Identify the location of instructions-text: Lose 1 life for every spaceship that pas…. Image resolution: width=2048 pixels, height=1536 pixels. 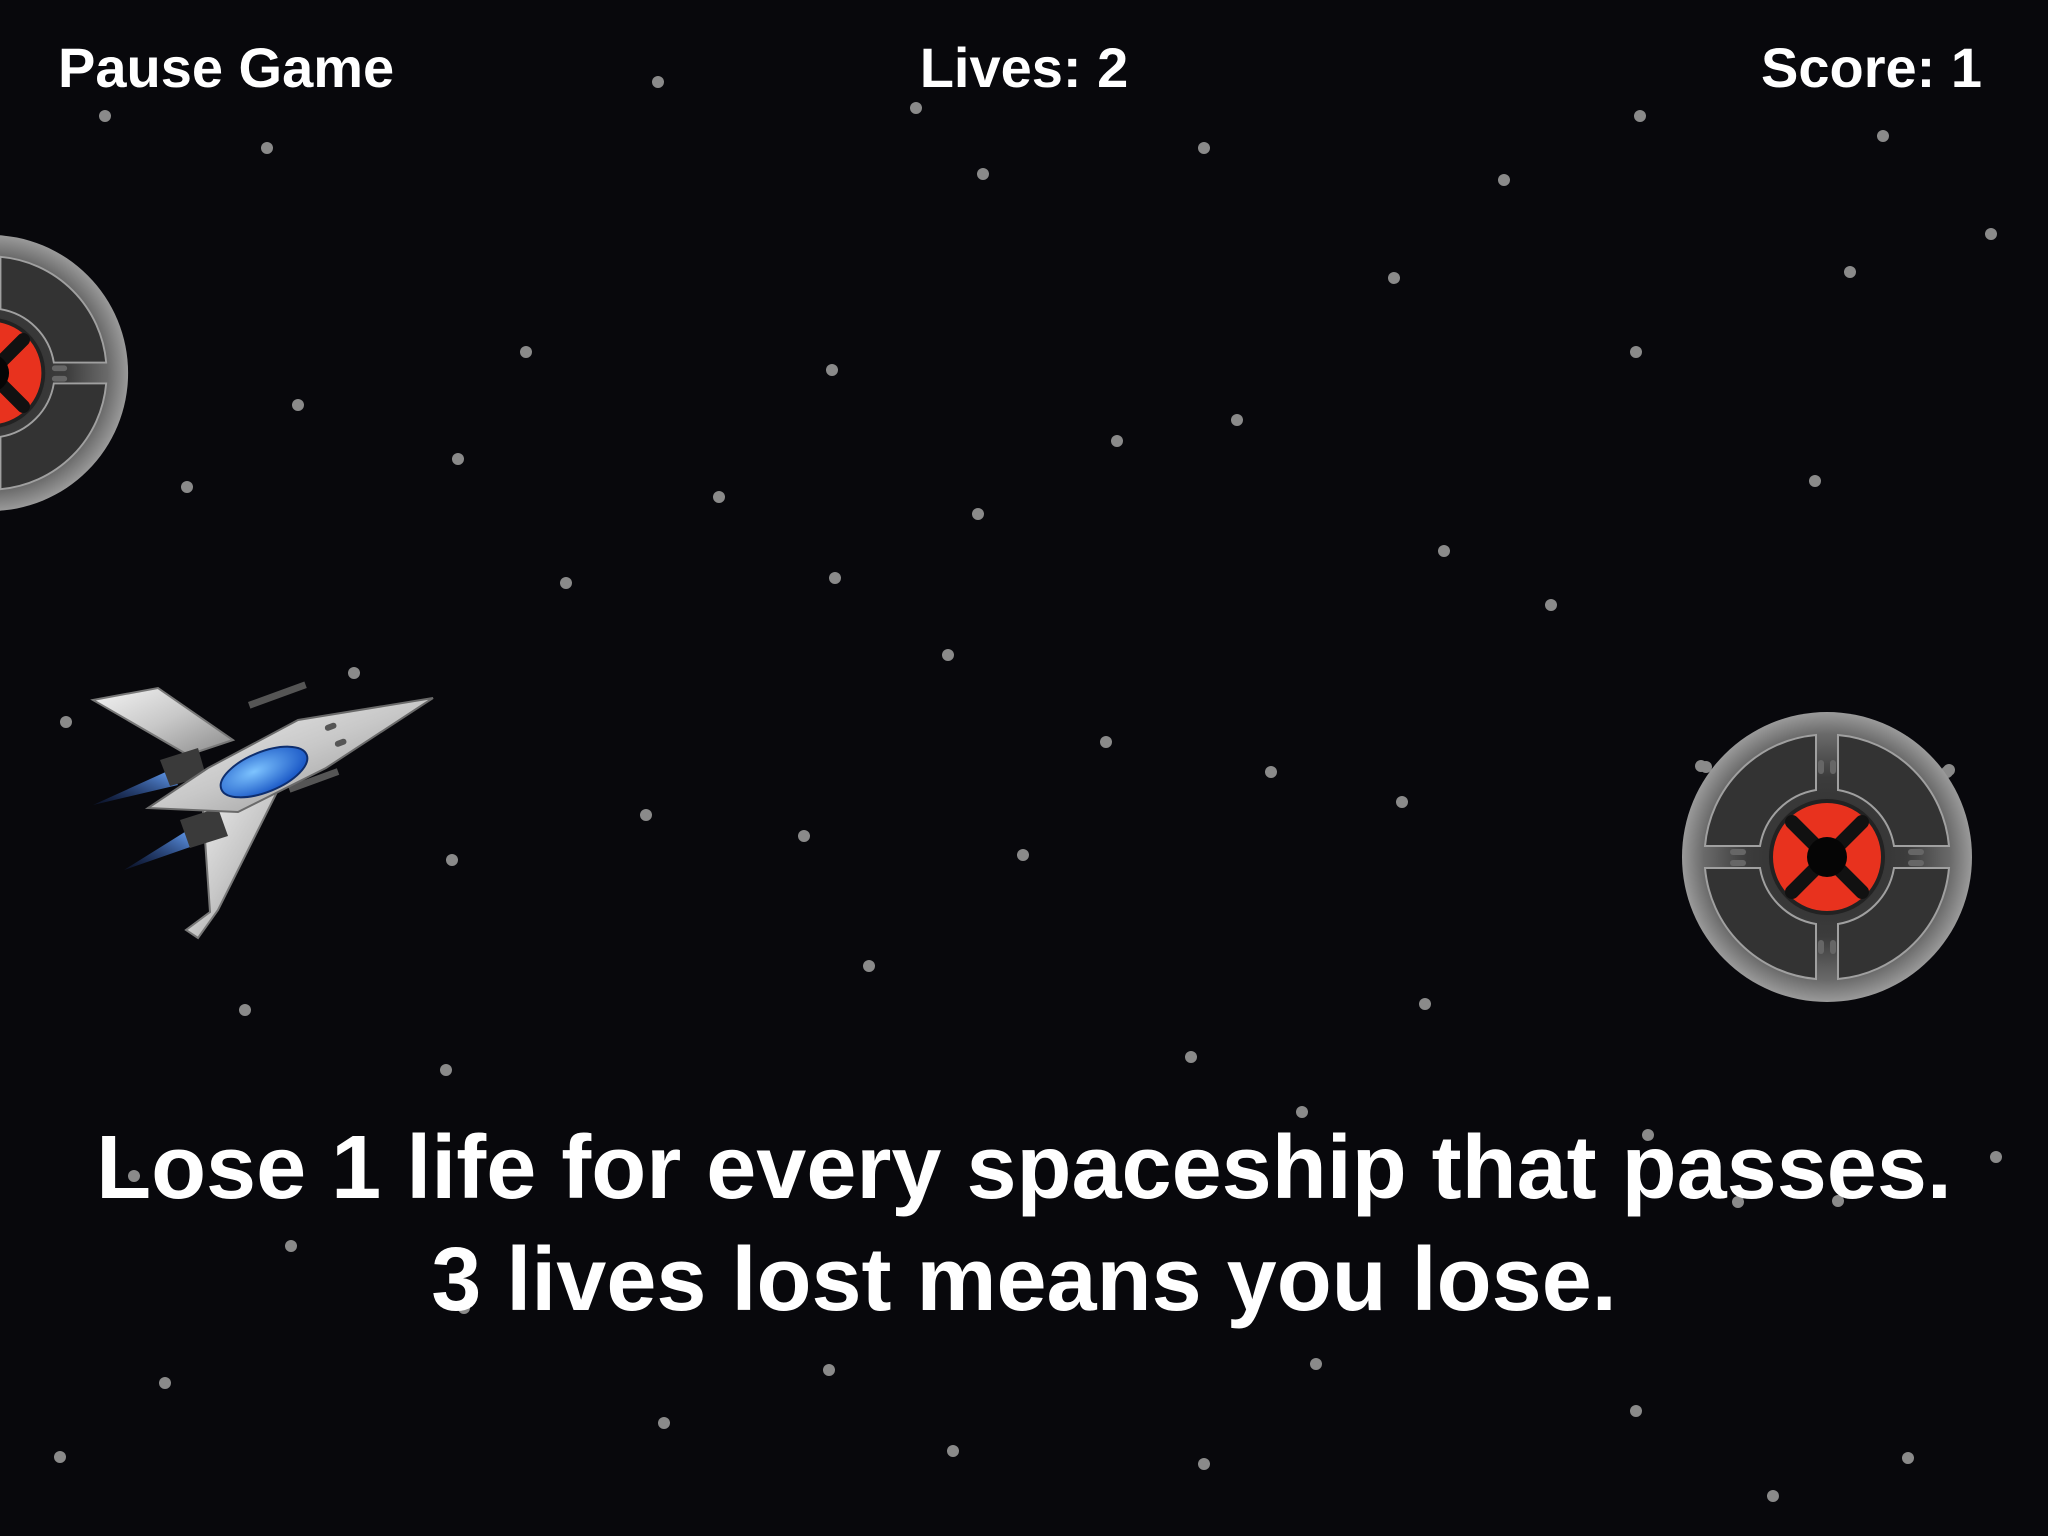
(1024, 1224).